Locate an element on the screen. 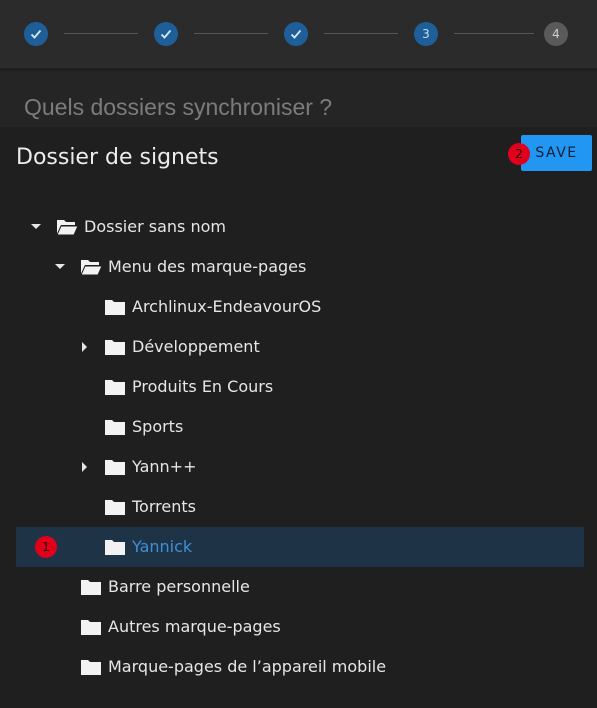 This screenshot has width=597, height=708. save-button: SAVE is located at coordinates (556, 153).